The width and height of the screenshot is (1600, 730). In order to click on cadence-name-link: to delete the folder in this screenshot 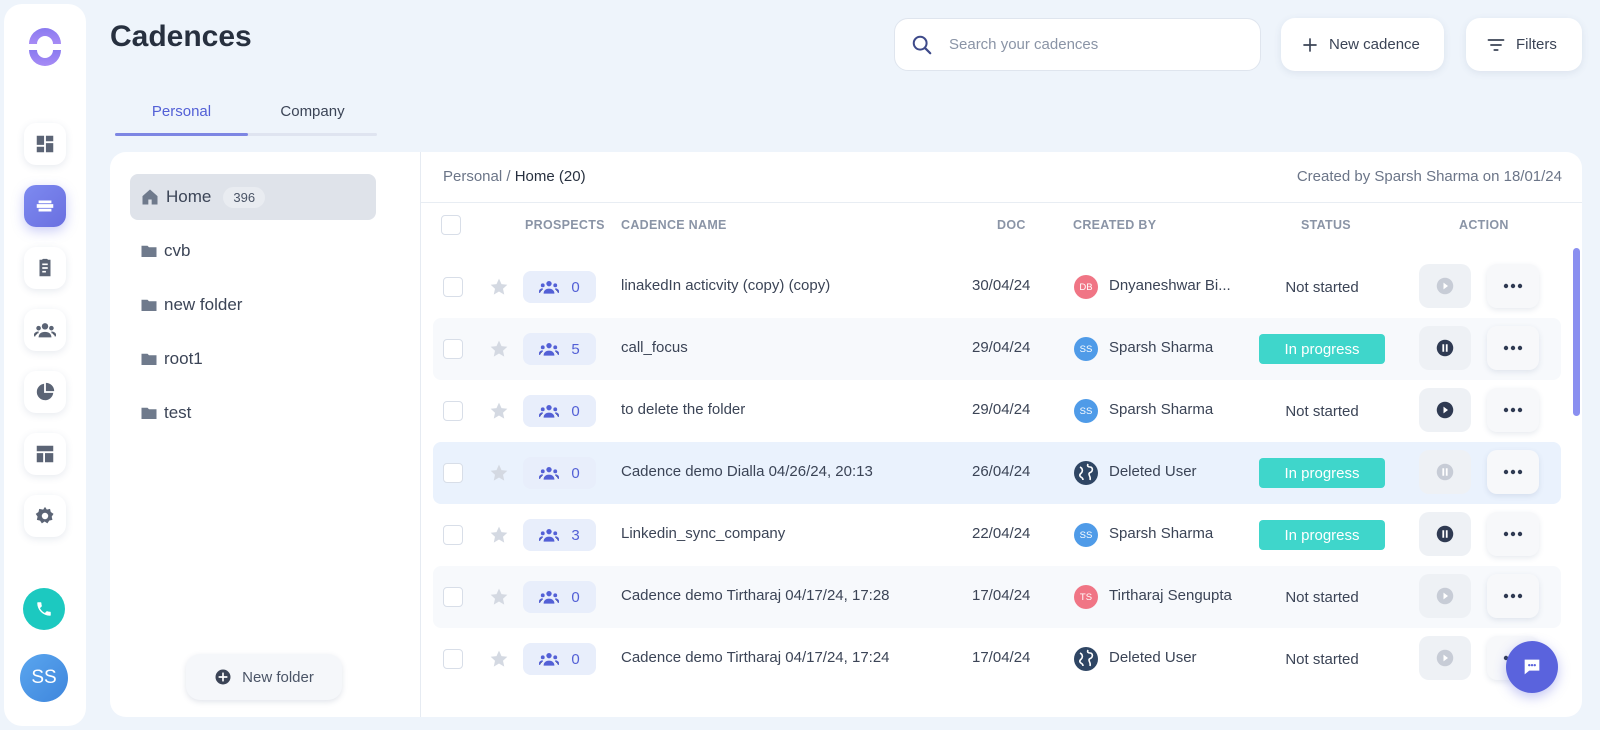, I will do `click(683, 409)`.